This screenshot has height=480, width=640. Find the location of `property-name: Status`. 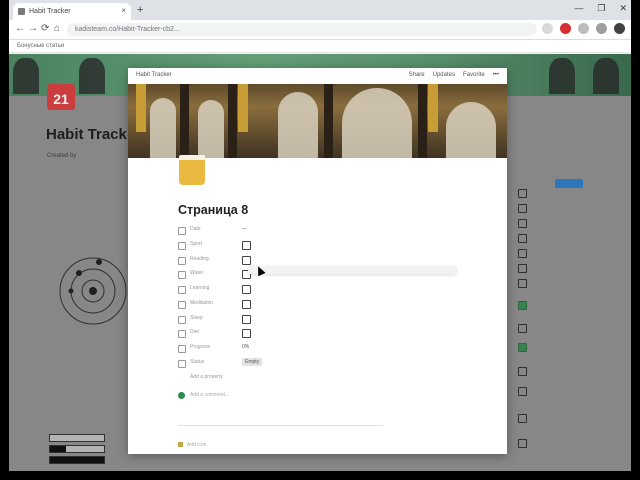

property-name: Status is located at coordinates (197, 362).